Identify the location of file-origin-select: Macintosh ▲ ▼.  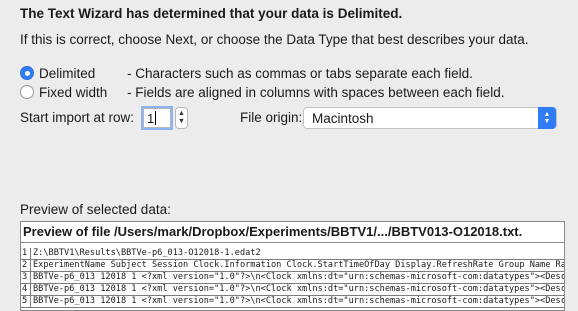
(430, 118).